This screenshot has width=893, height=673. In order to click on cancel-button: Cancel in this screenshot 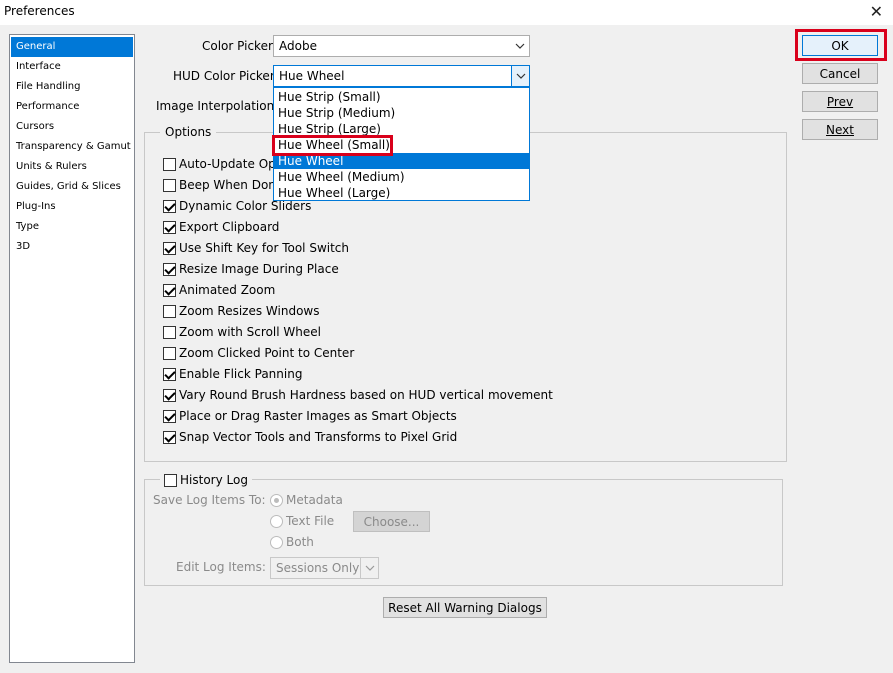, I will do `click(840, 73)`.